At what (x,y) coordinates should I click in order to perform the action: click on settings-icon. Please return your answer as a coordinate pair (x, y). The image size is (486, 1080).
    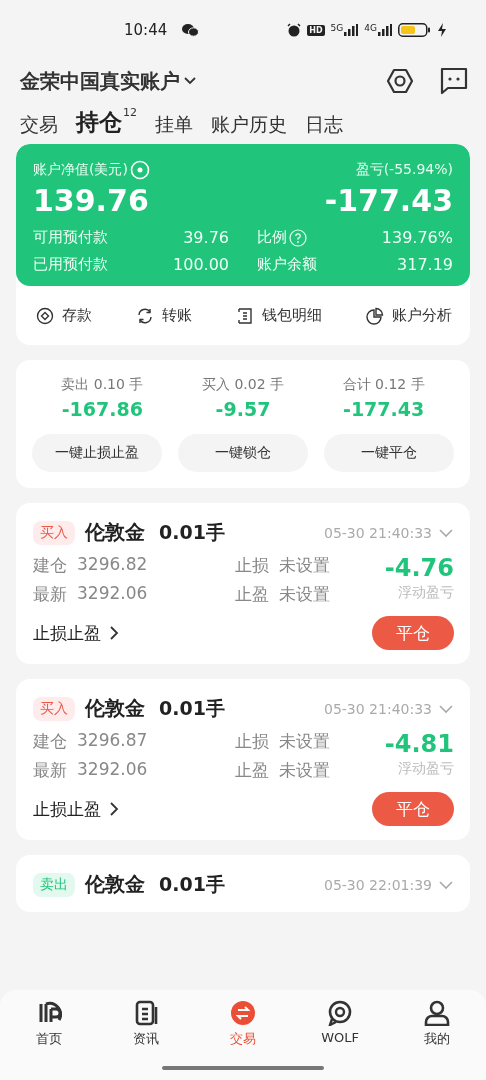
    Looking at the image, I should click on (400, 81).